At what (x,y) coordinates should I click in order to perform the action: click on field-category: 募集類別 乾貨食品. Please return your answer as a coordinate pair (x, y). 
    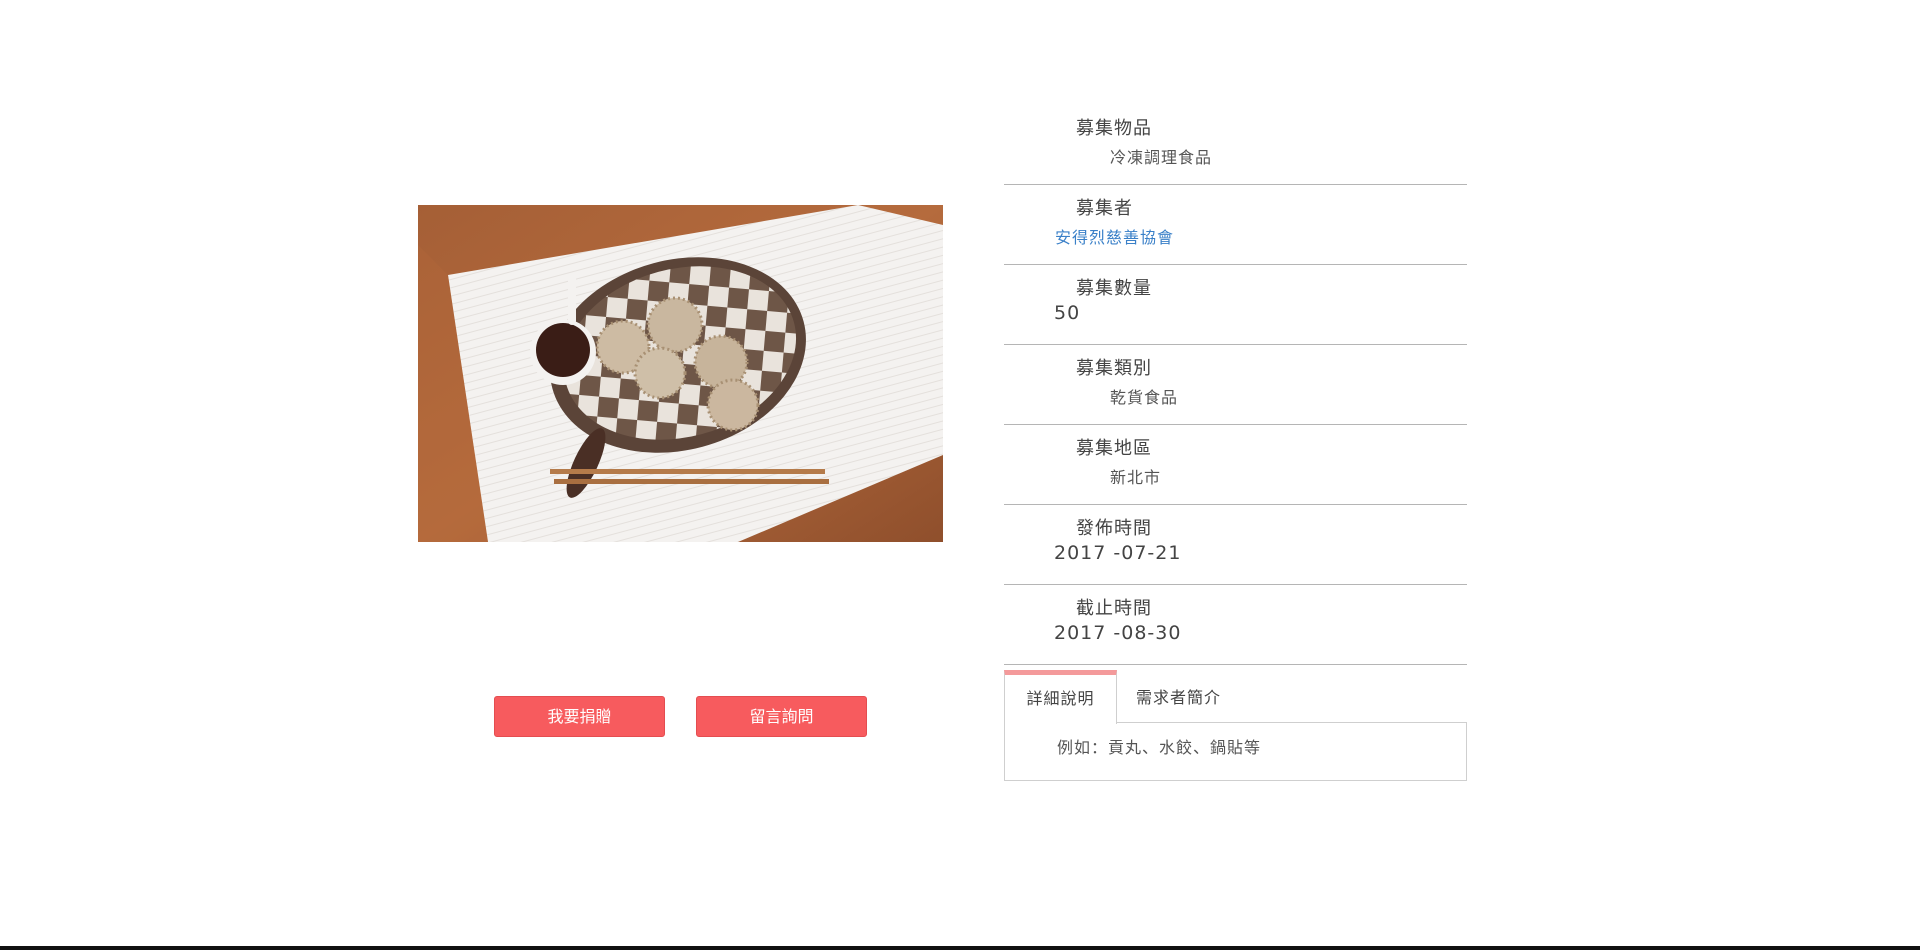
    Looking at the image, I should click on (1235, 385).